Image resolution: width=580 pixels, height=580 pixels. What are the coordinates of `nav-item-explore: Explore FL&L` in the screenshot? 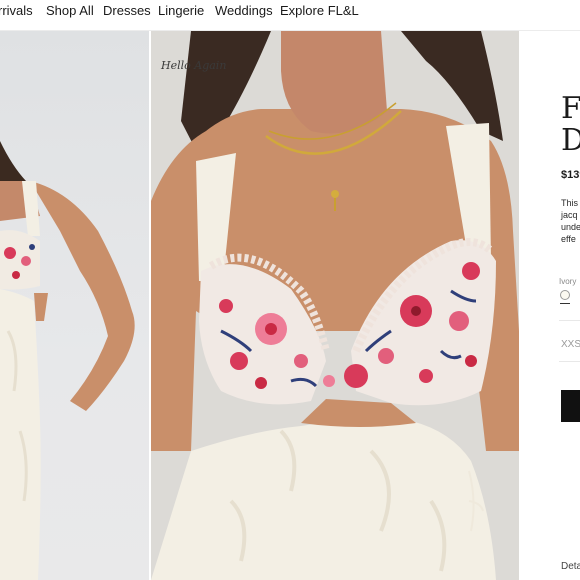 It's located at (319, 11).